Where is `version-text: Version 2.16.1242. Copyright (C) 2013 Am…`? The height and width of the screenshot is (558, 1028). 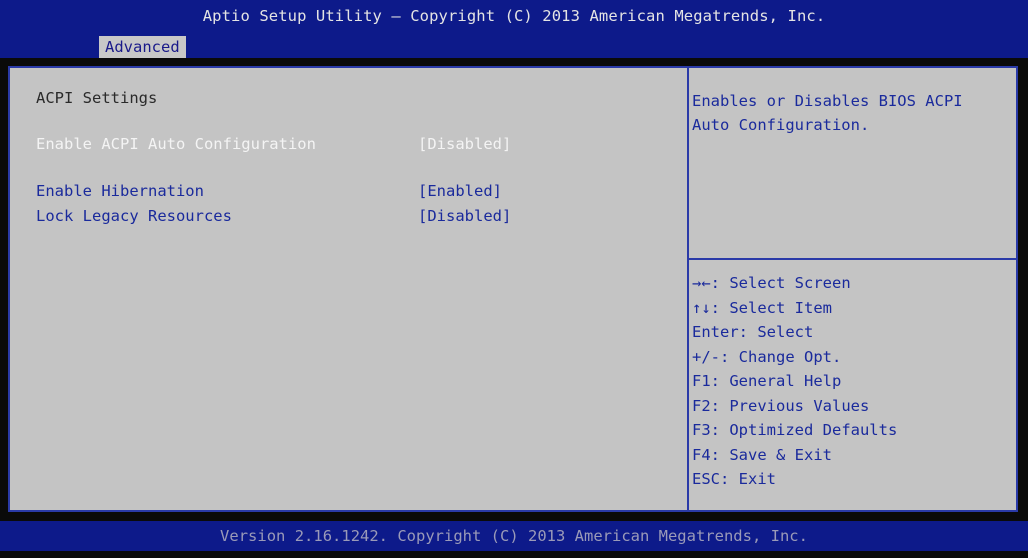 version-text: Version 2.16.1242. Copyright (C) 2013 Am… is located at coordinates (514, 536).